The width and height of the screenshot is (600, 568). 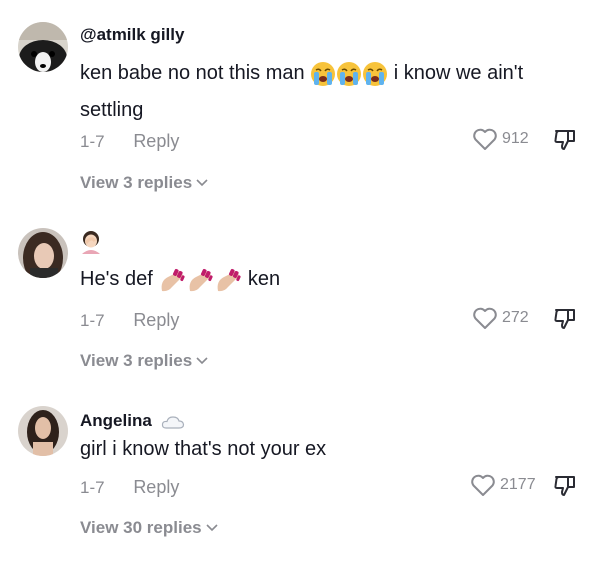 I want to click on username: Angelina, so click(x=132, y=421).